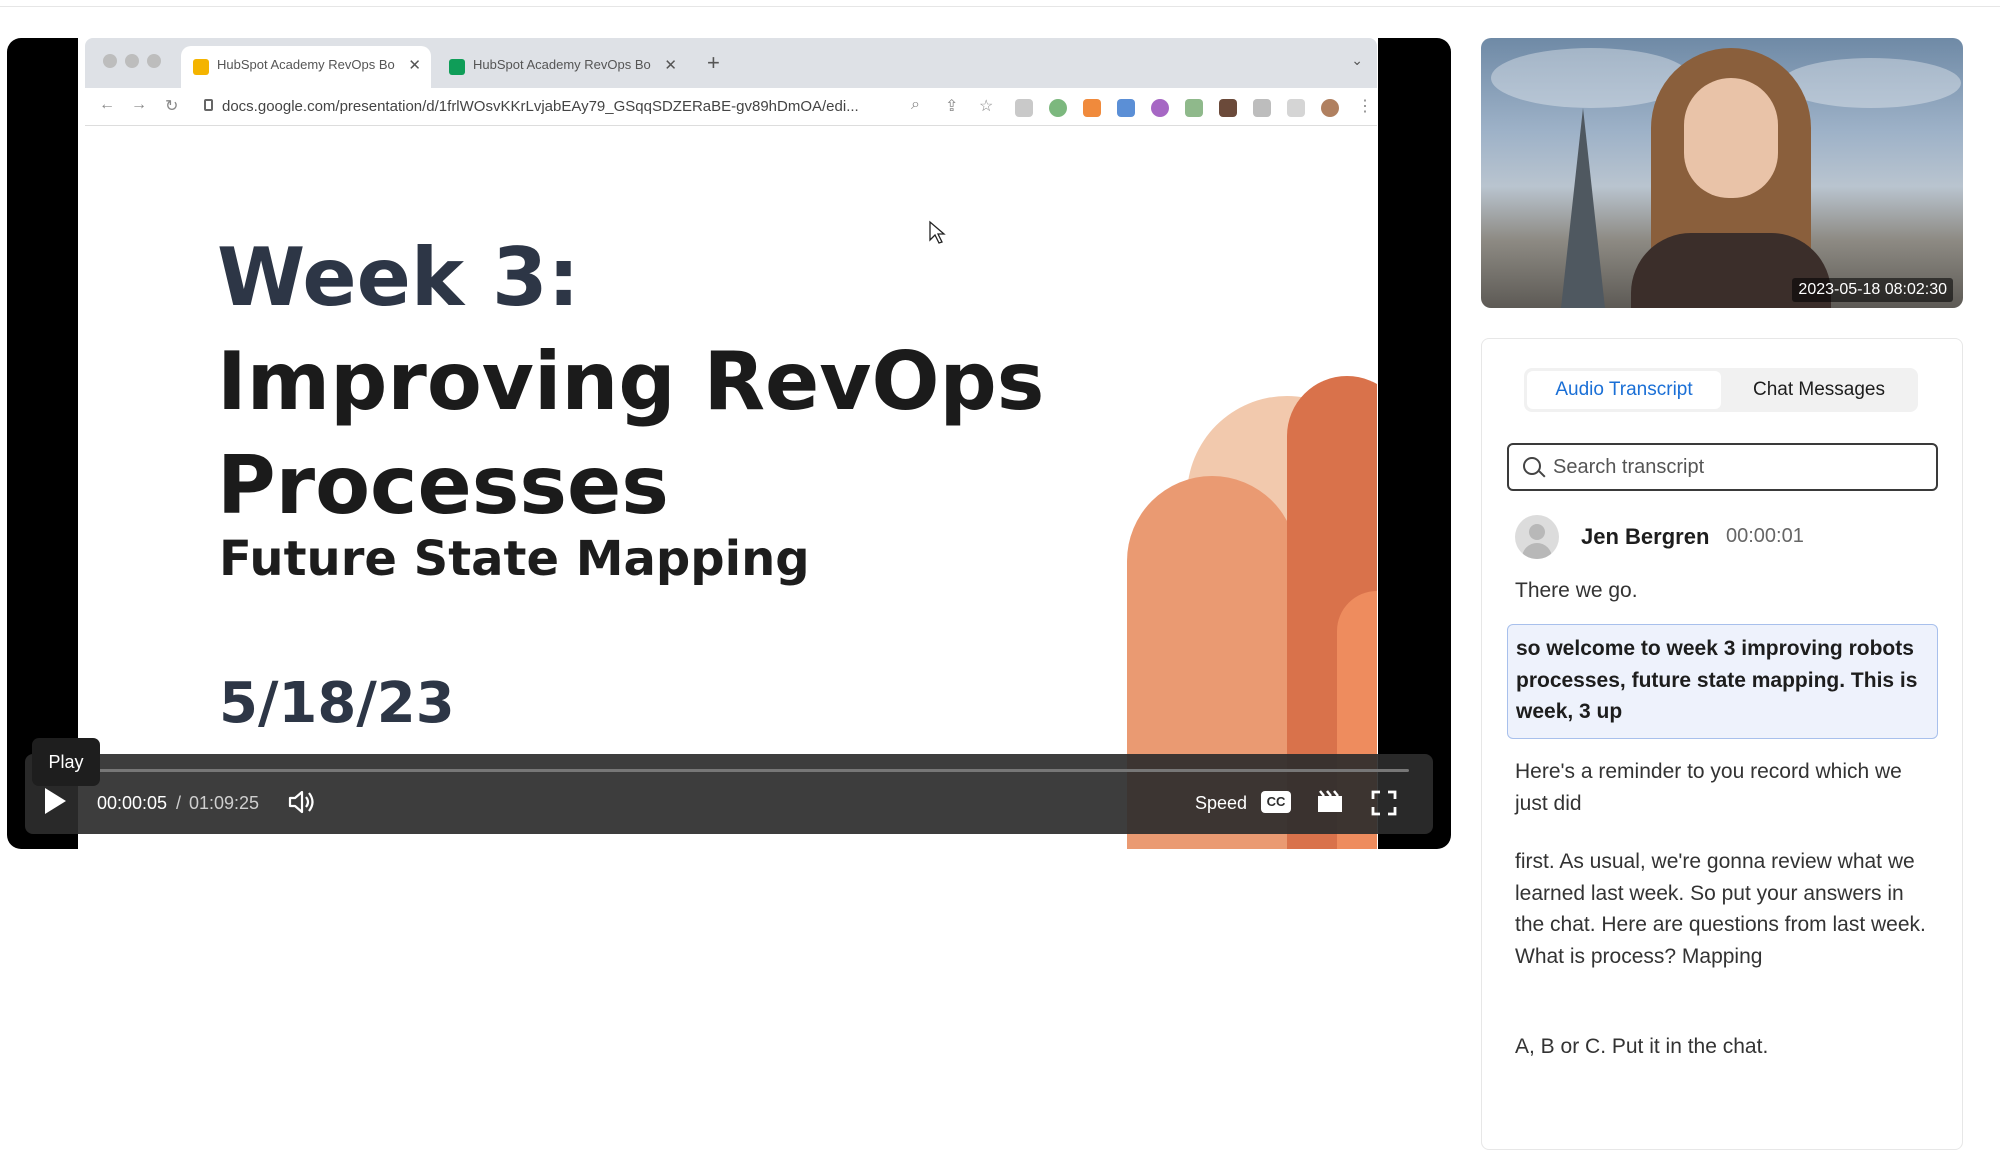 Image resolution: width=2000 pixels, height=1152 pixels. I want to click on speaker-name: Jen Bergren, so click(1645, 536).